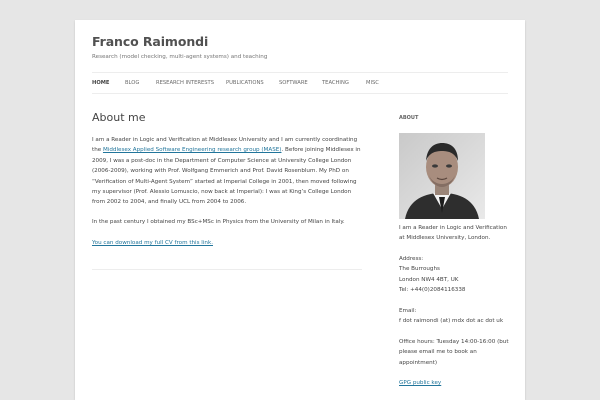 The height and width of the screenshot is (400, 600). What do you see at coordinates (185, 83) in the screenshot?
I see `nav-item-research-interests: RESEARCH INTERESTS` at bounding box center [185, 83].